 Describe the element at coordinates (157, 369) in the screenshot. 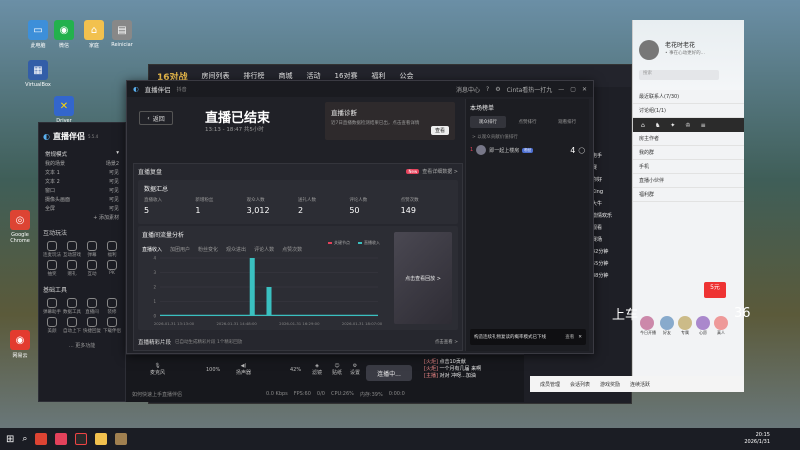

I see `microphone-control: 🎙 麦克风` at that location.